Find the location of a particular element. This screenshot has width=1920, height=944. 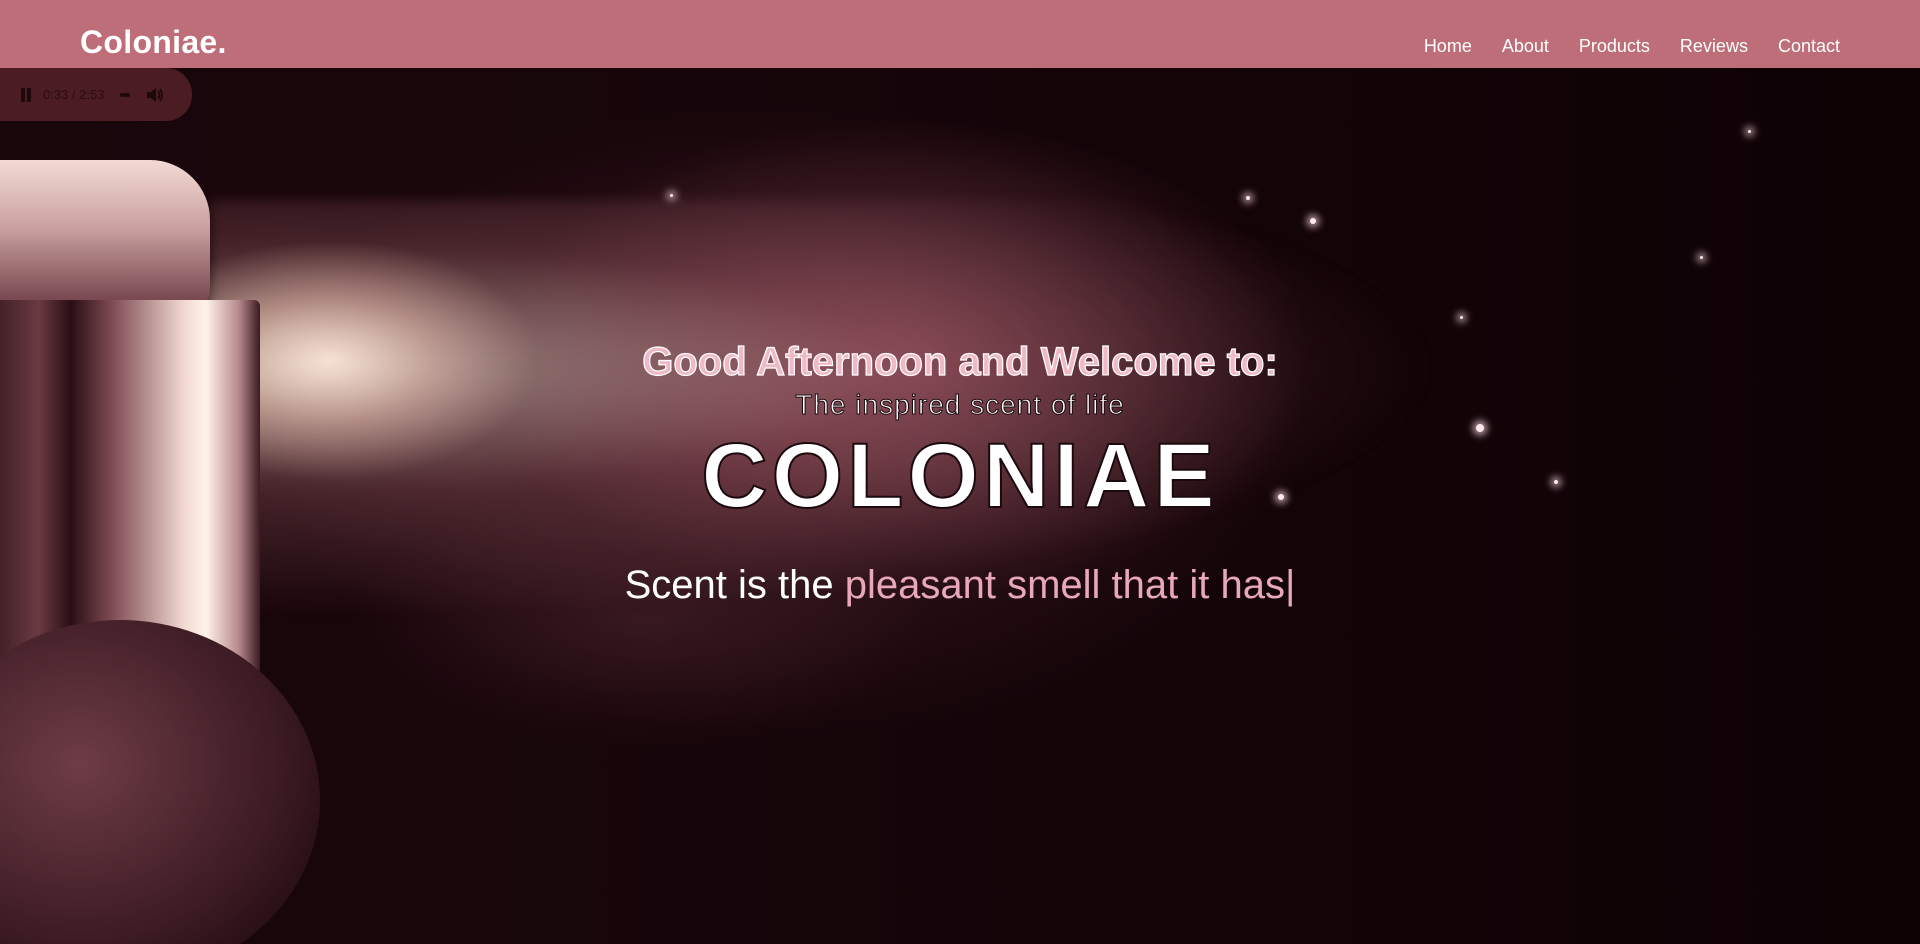

video-controls: 0:33 / 2:53 is located at coordinates (96, 94).